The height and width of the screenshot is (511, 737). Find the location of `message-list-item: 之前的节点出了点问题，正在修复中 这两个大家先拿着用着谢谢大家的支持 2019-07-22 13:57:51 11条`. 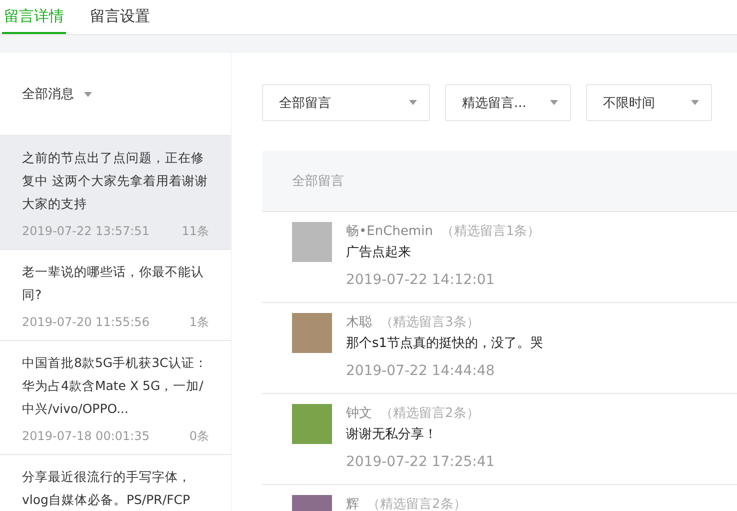

message-list-item: 之前的节点出了点问题，正在修复中 这两个大家先拿着用着谢谢大家的支持 2019-07-22 13:57:51 11条 is located at coordinates (115, 193).